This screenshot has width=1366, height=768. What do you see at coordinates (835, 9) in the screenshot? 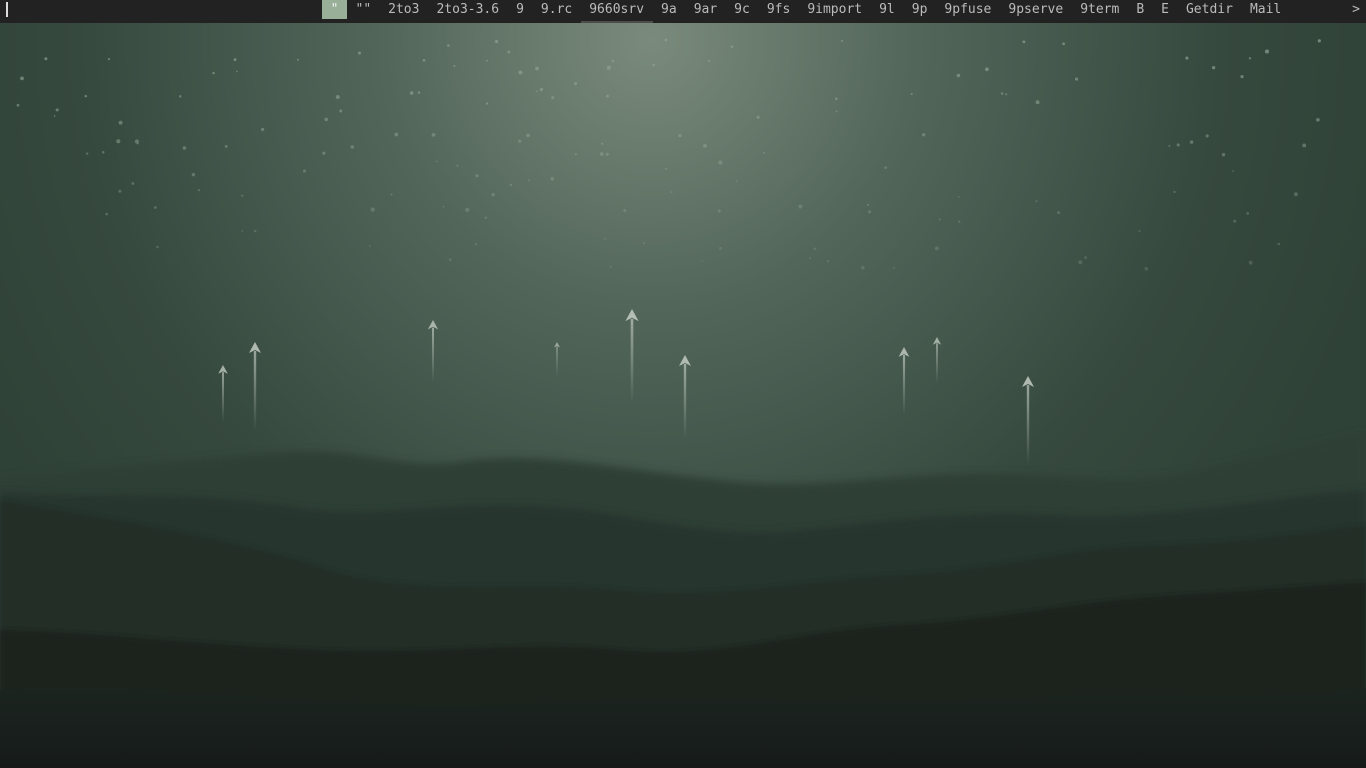
I see `menu-item: 9import` at bounding box center [835, 9].